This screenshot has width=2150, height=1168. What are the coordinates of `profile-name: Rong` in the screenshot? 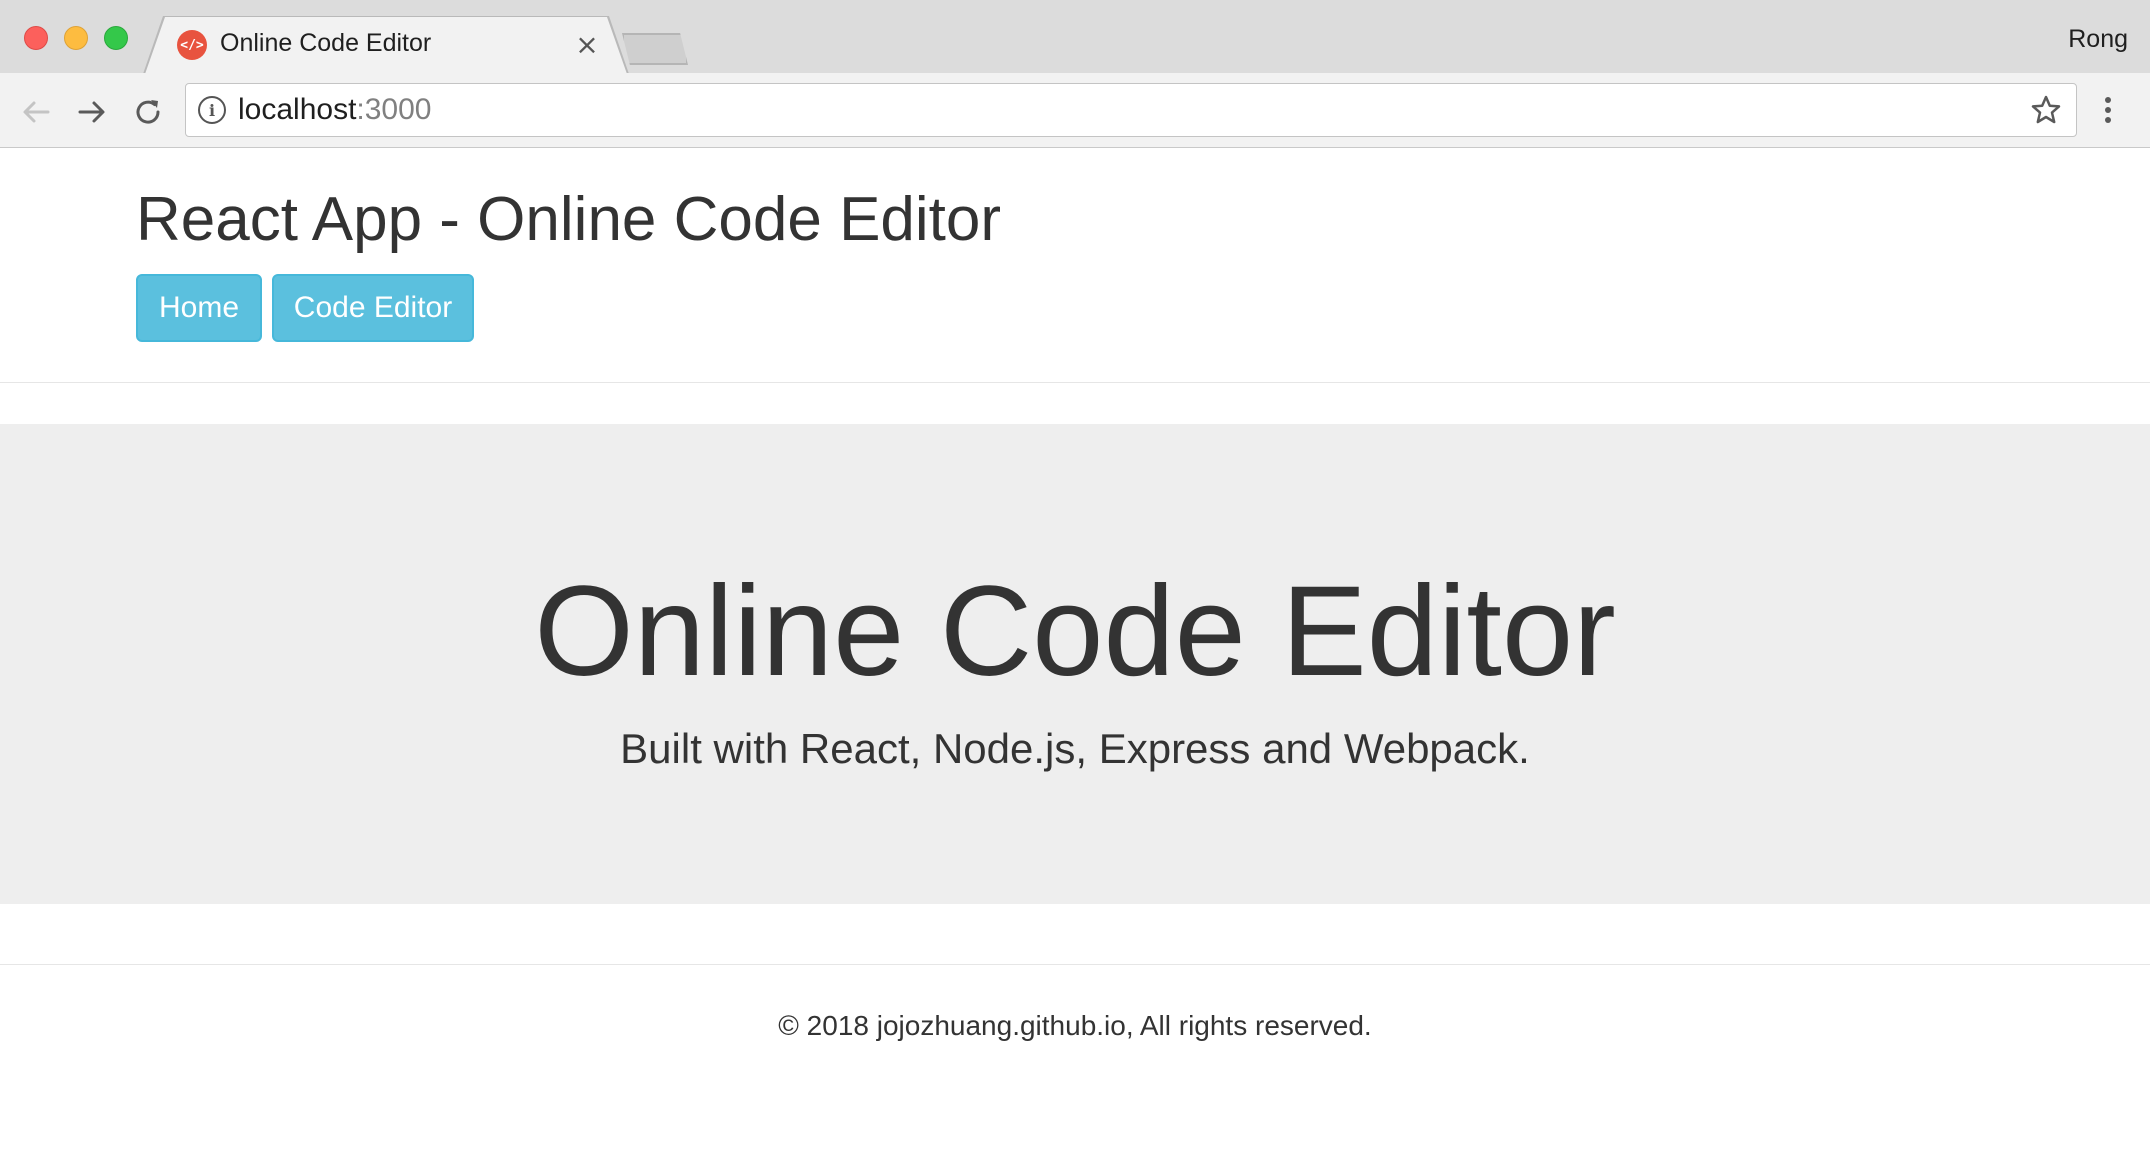 It's located at (2098, 39).